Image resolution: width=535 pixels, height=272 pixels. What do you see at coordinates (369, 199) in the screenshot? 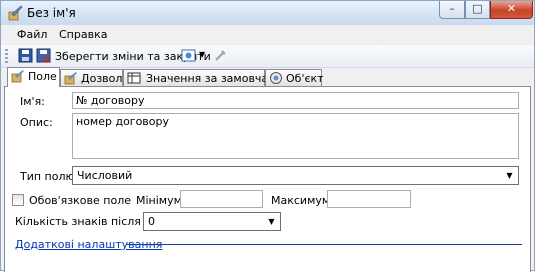
I see `max-input` at bounding box center [369, 199].